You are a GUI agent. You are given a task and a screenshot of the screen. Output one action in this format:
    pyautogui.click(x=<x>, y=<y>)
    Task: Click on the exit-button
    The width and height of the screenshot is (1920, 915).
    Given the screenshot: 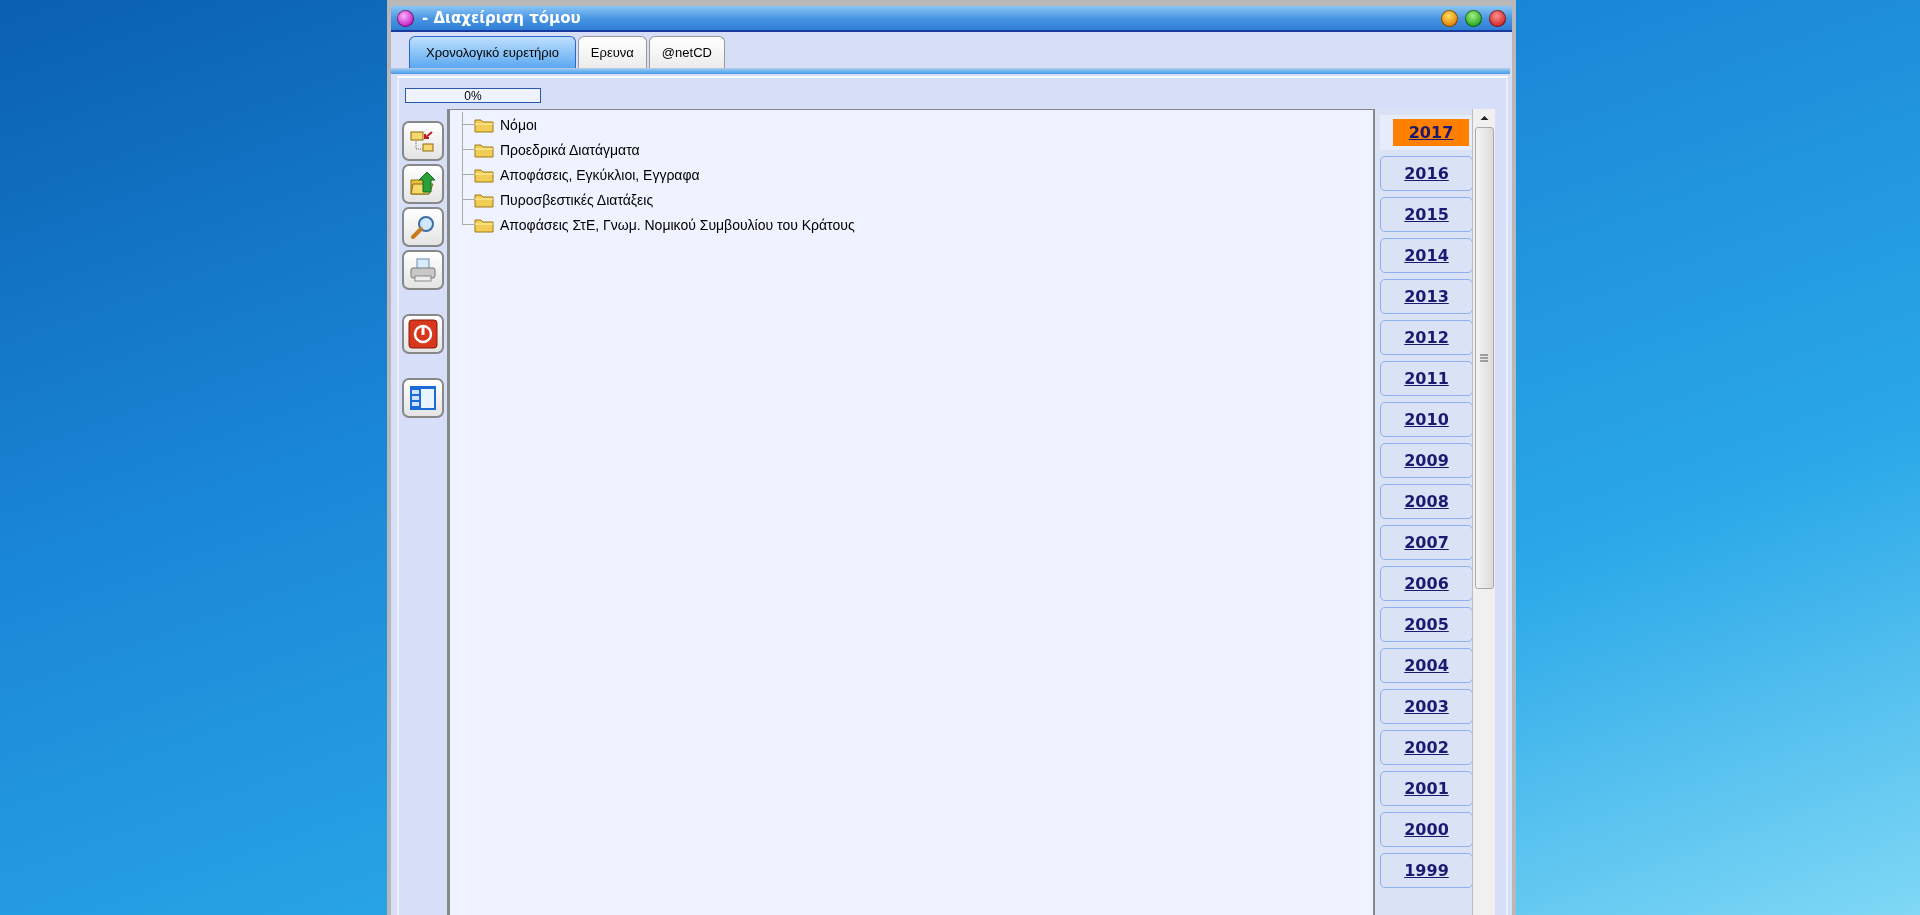 What is the action you would take?
    pyautogui.click(x=423, y=334)
    